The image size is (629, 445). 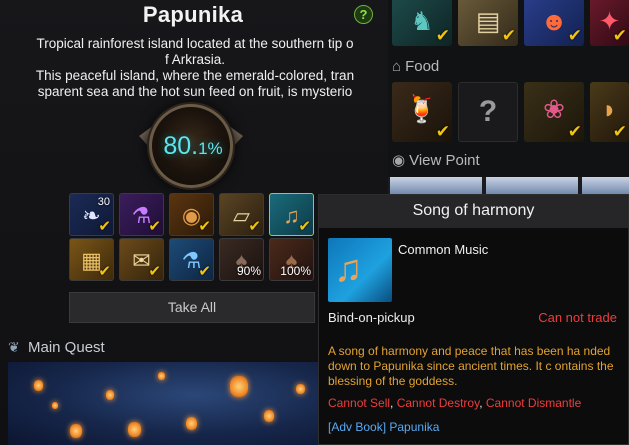 I want to click on food-tile: 🍹 ✔, so click(x=422, y=112).